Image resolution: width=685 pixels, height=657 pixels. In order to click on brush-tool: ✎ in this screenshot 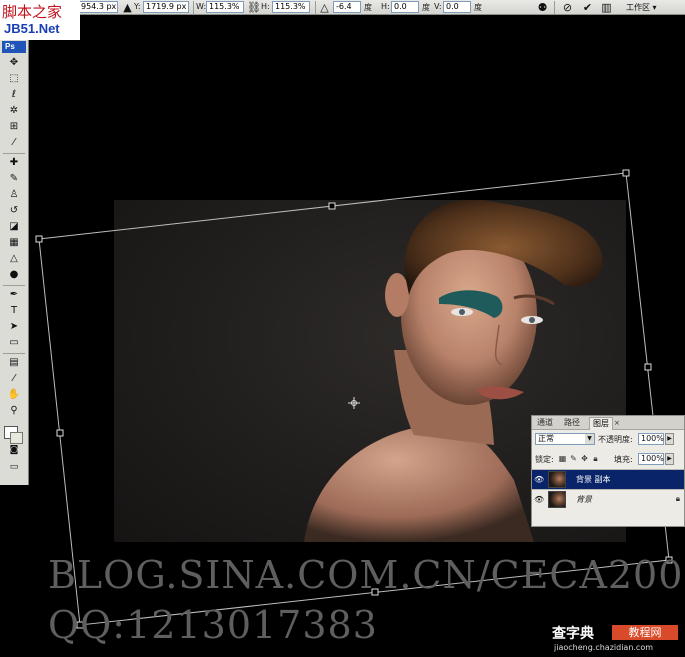, I will do `click(14, 179)`.